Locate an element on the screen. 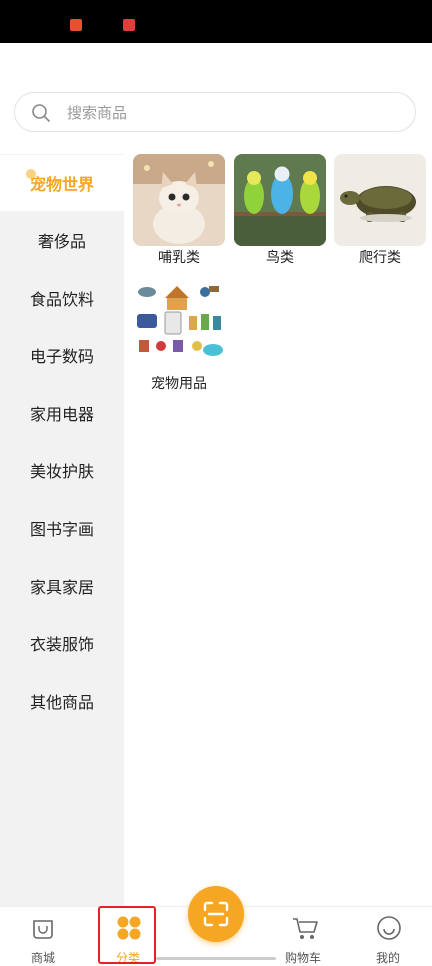 The image size is (432, 966). sidebar-item-label: 奢侈品 is located at coordinates (61, 241).